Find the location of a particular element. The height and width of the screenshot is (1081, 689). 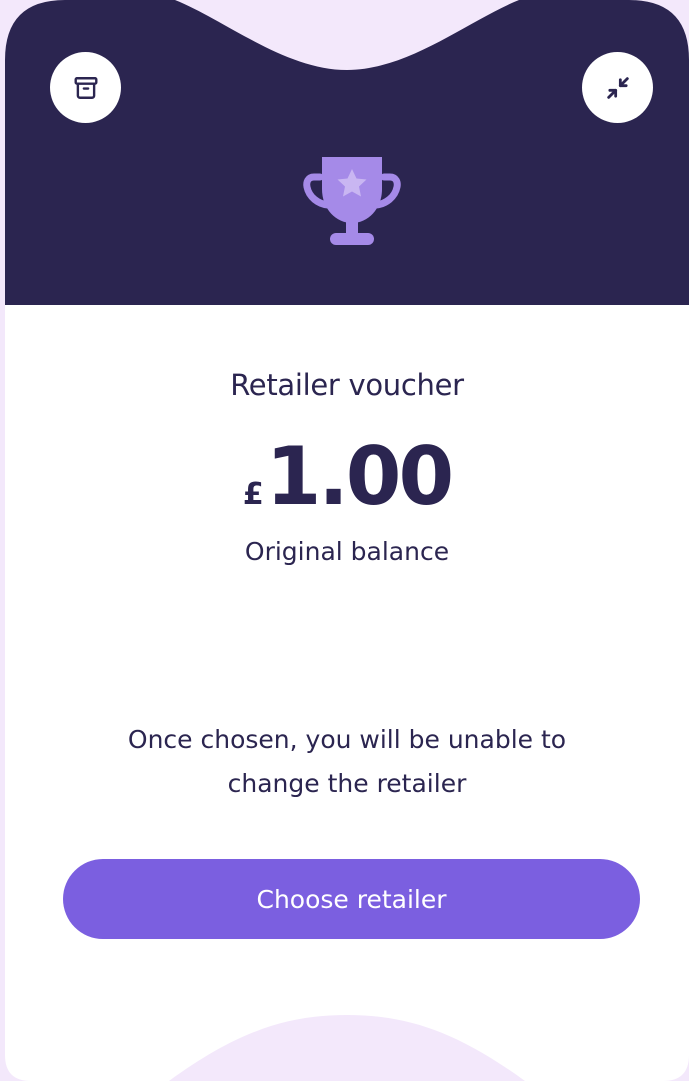

notice-line-2: change the retailer is located at coordinates (347, 783).